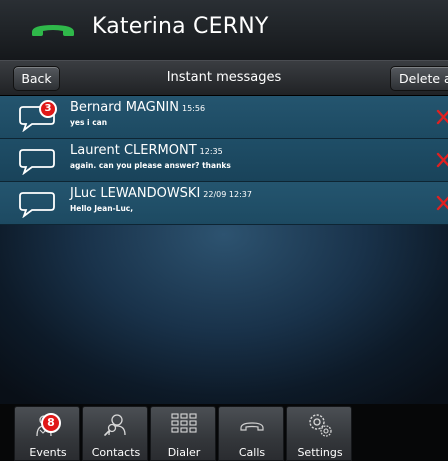  I want to click on message-sender: Laurent CLERMONT 12:35, so click(146, 150).